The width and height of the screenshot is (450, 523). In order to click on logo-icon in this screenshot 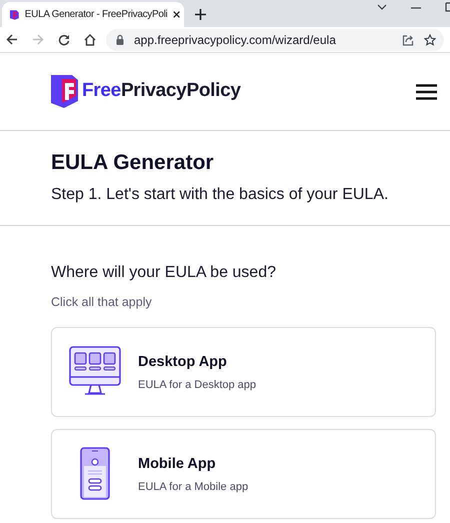, I will do `click(64, 91)`.